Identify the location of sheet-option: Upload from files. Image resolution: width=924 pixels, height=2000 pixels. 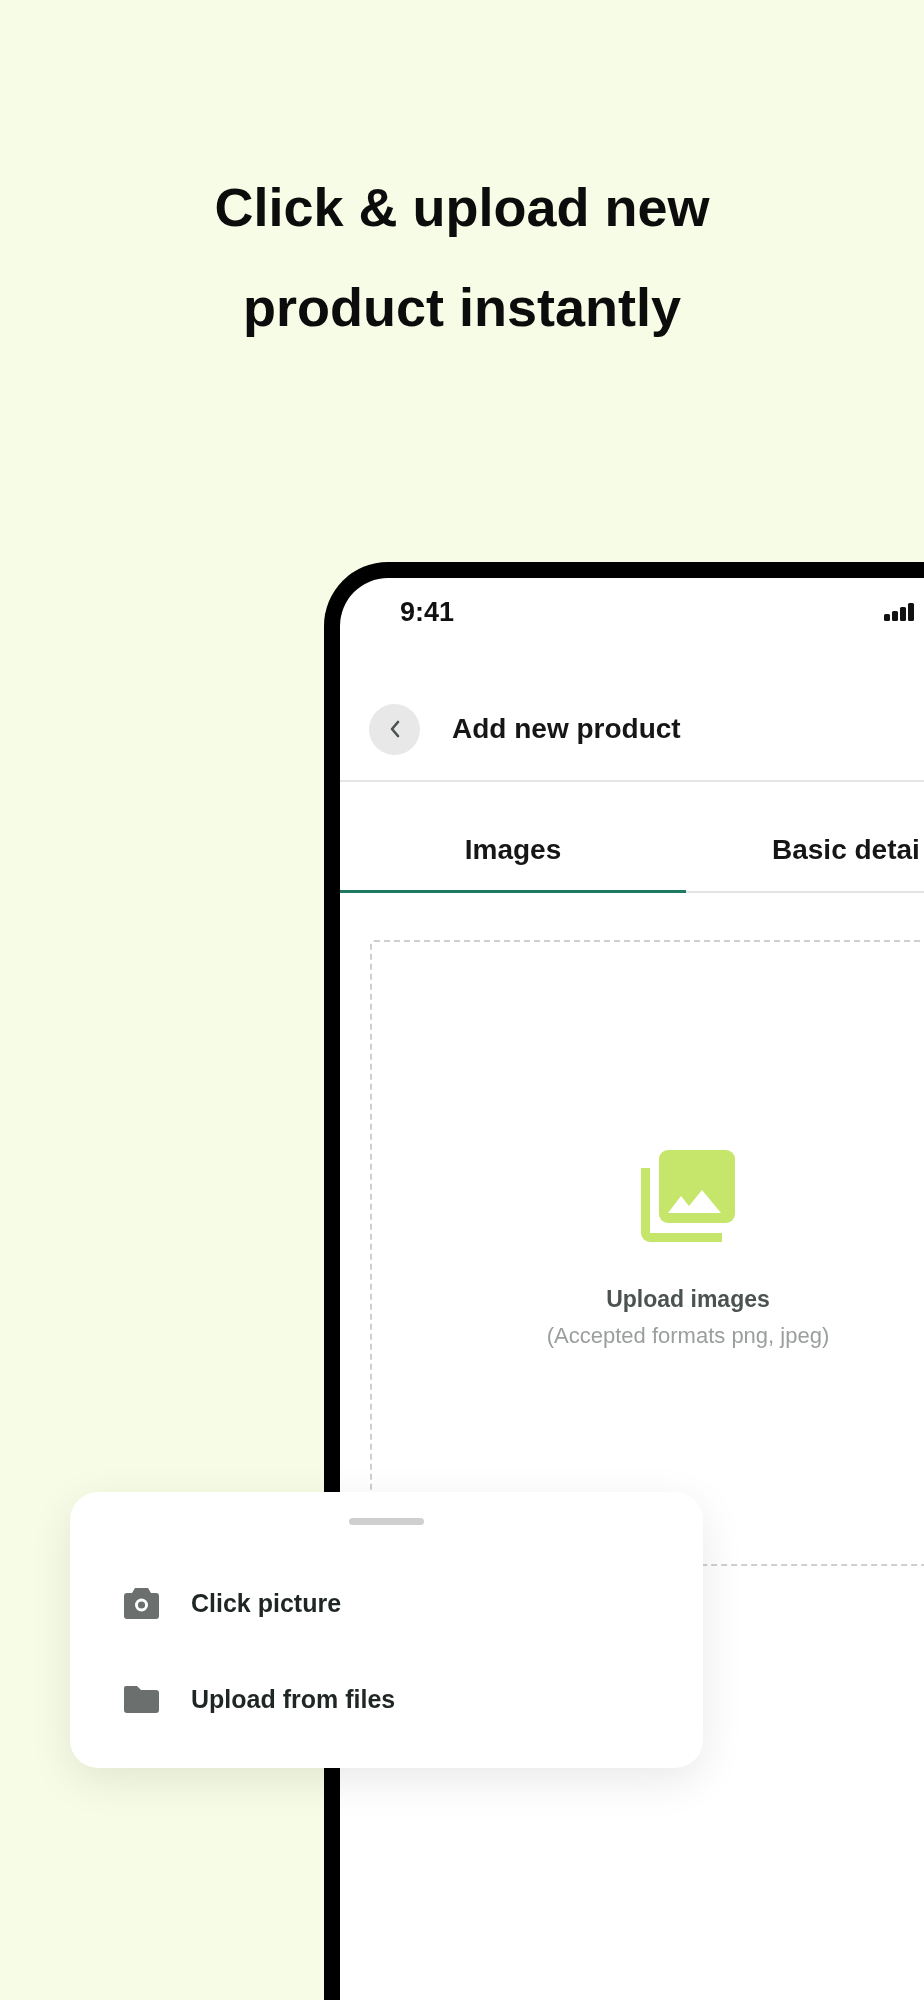
(293, 1699).